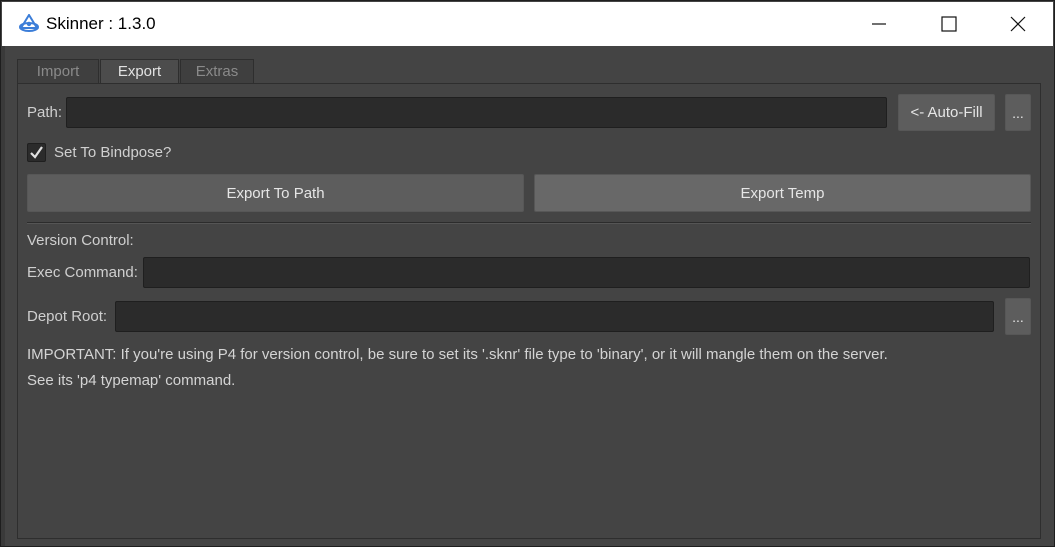  Describe the element at coordinates (82, 272) in the screenshot. I see `exec-command-label: Exec Command:` at that location.